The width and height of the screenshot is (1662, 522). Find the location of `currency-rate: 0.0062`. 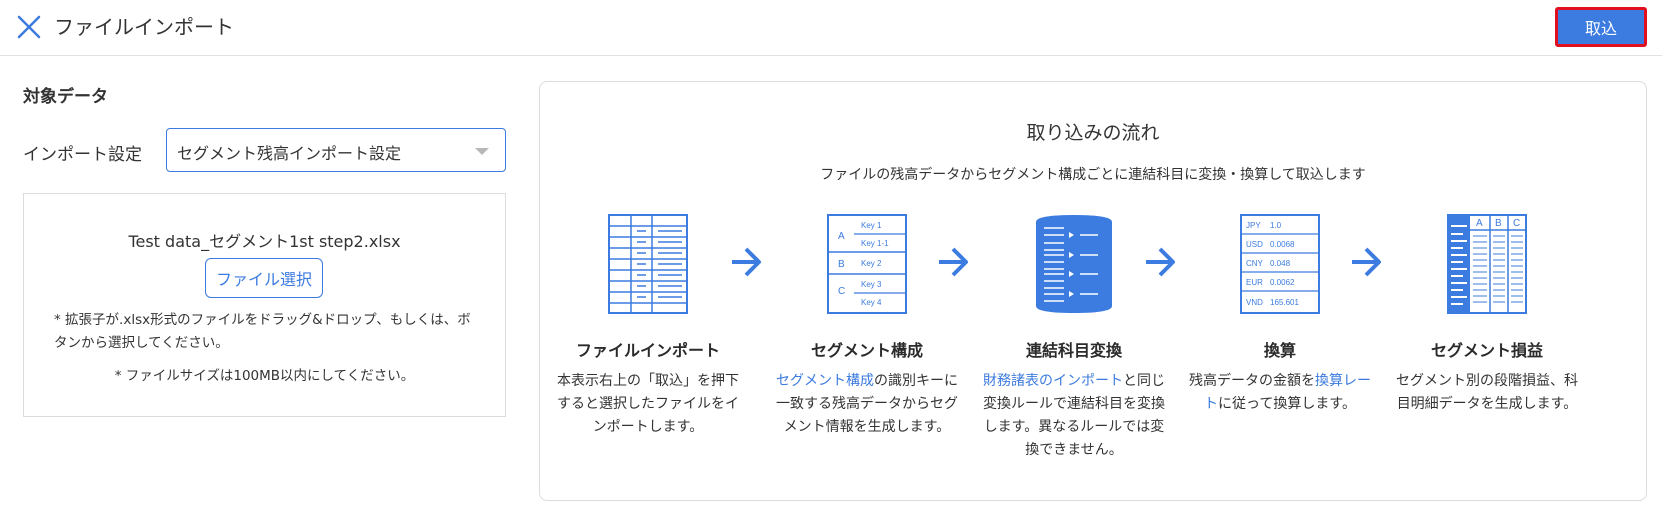

currency-rate: 0.0062 is located at coordinates (1282, 282).